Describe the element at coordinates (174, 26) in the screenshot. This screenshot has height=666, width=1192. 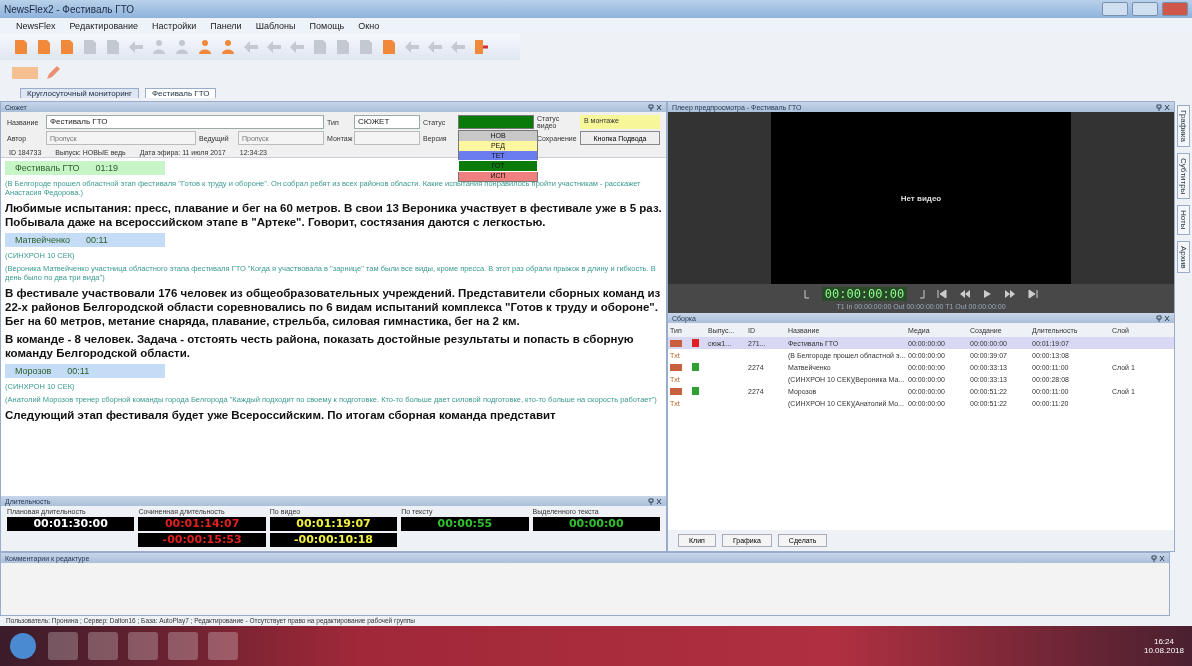
I see `menu-item: Настройки` at that location.